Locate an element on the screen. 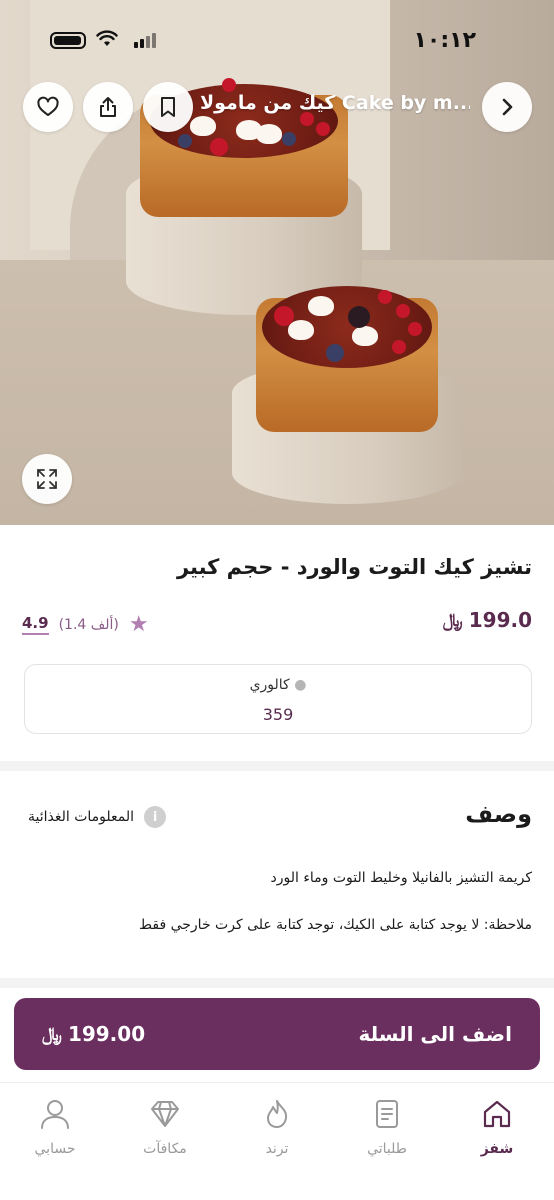 The image size is (554, 1200). status-time: ١٠:١٢ is located at coordinates (444, 40).